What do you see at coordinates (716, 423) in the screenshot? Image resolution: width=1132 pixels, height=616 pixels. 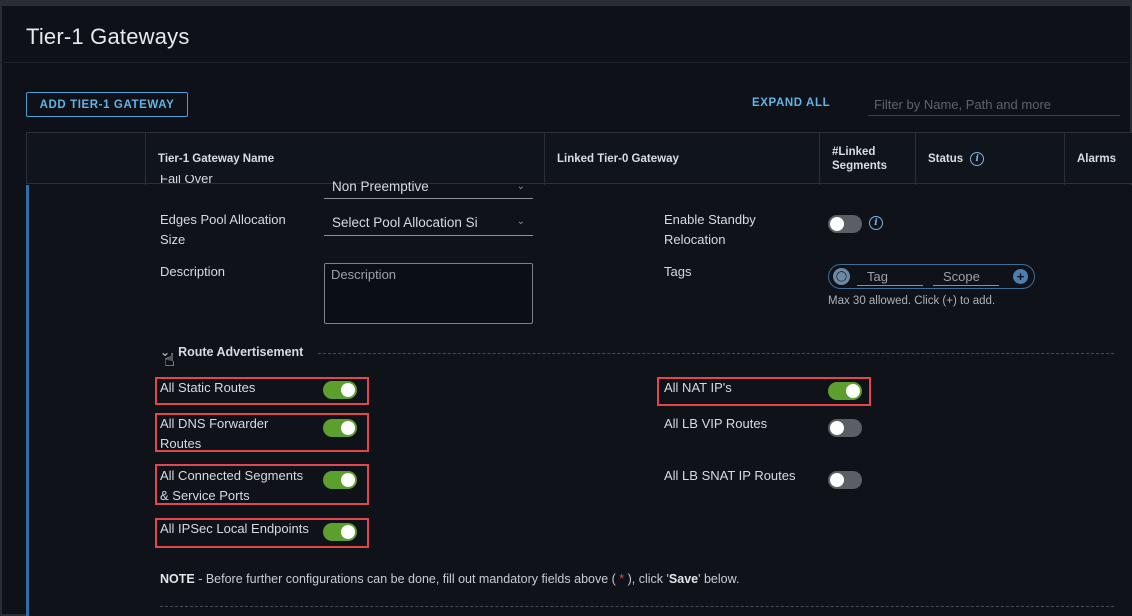 I see `route-label-lb-vip: All LB VIP Routes` at bounding box center [716, 423].